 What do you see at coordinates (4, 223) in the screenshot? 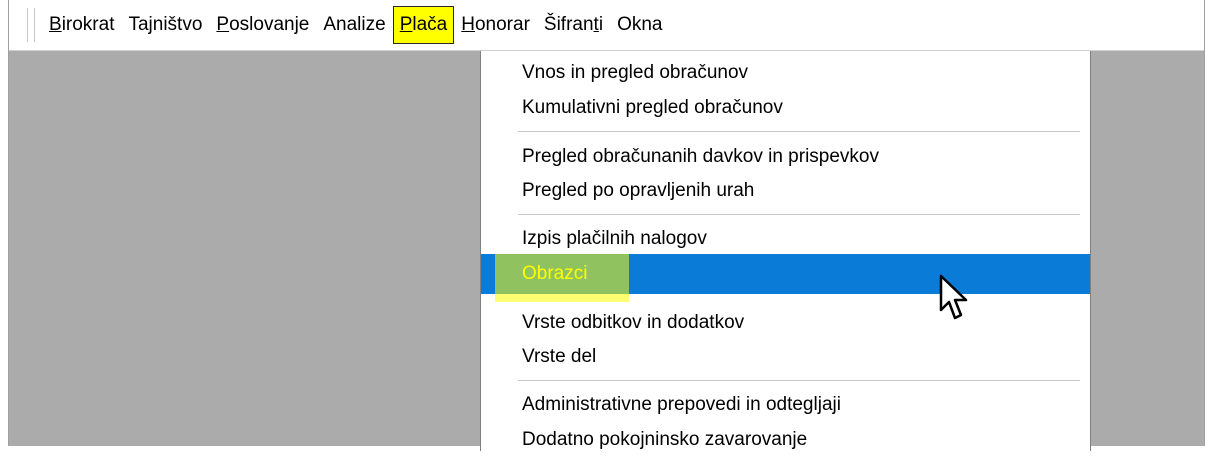
I see `window-left-border` at bounding box center [4, 223].